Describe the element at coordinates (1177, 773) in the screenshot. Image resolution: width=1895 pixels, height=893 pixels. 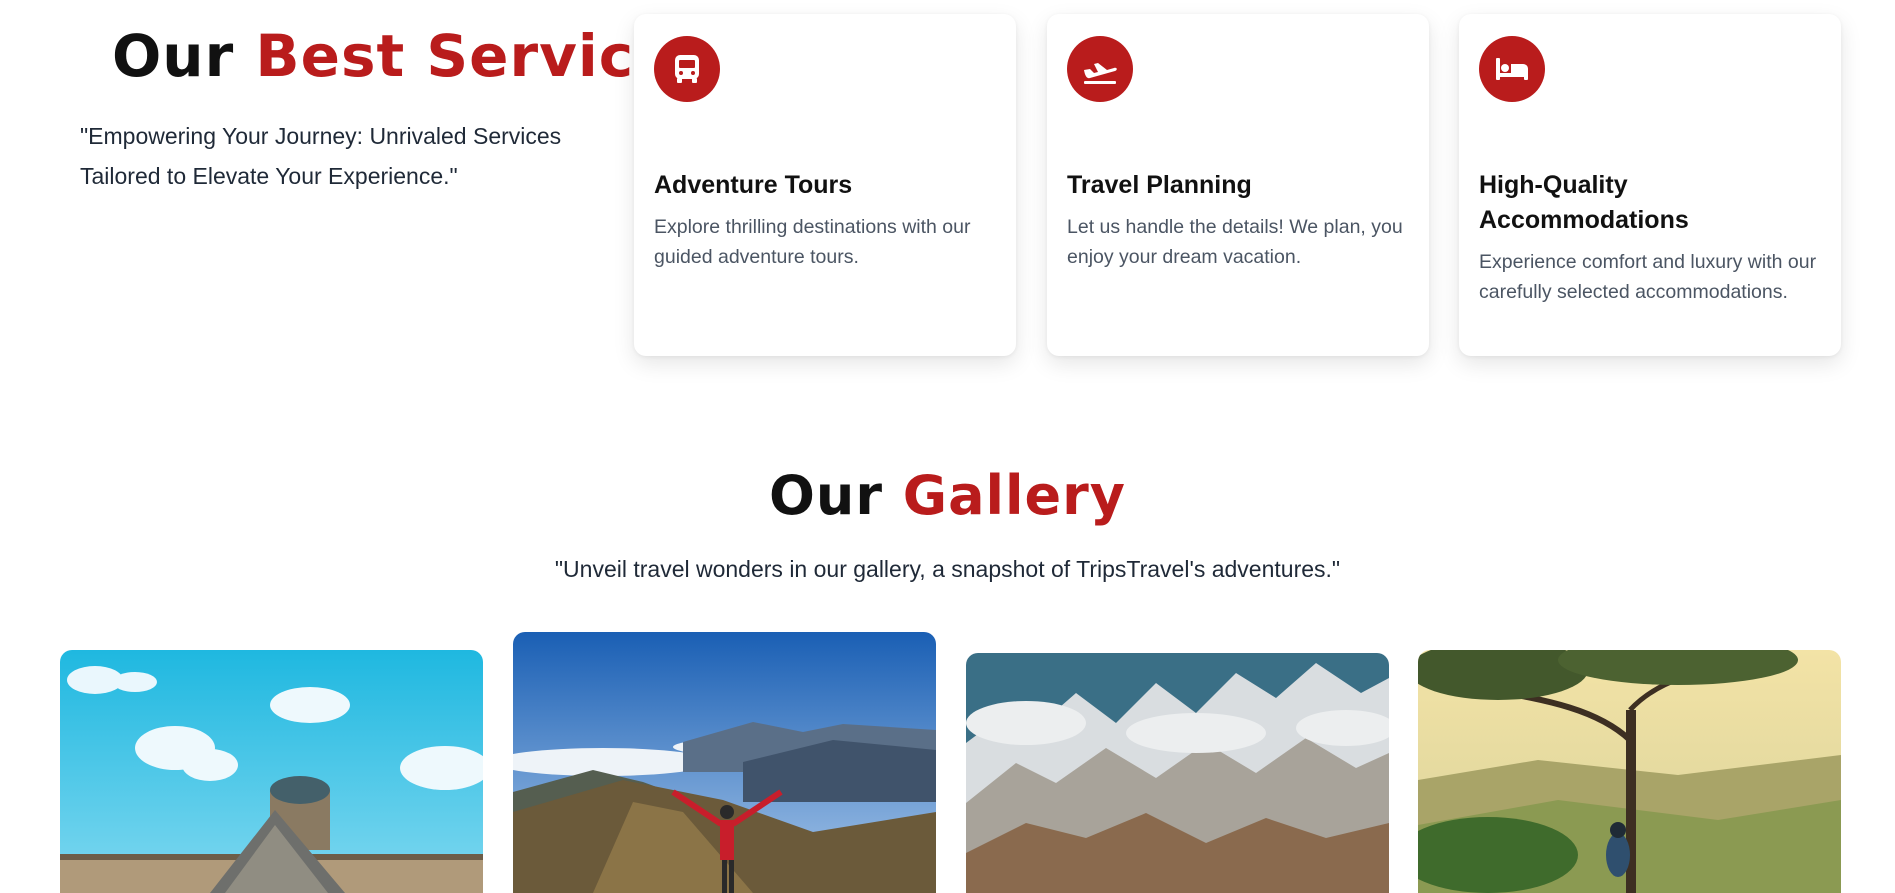
I see `gallery-image-mountains` at that location.